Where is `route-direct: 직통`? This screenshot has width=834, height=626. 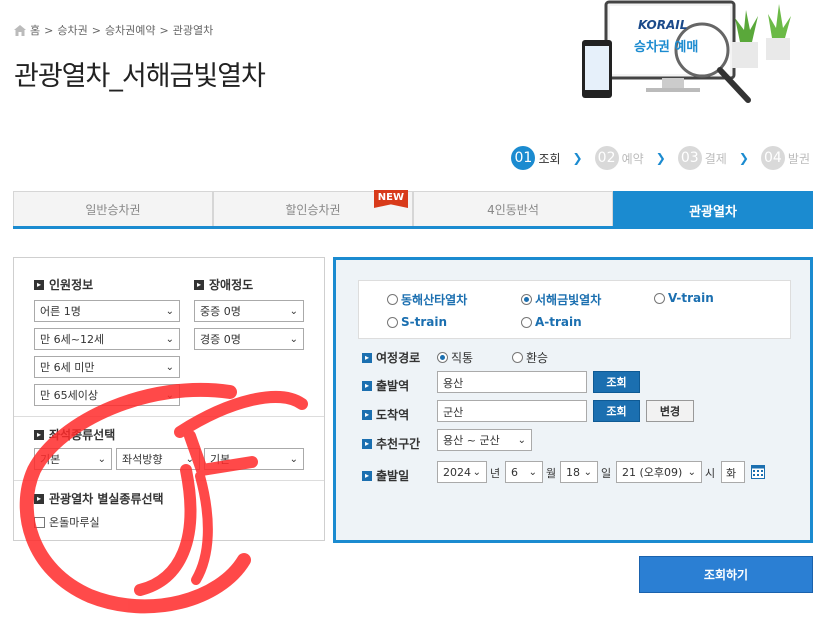 route-direct: 직통 is located at coordinates (455, 357).